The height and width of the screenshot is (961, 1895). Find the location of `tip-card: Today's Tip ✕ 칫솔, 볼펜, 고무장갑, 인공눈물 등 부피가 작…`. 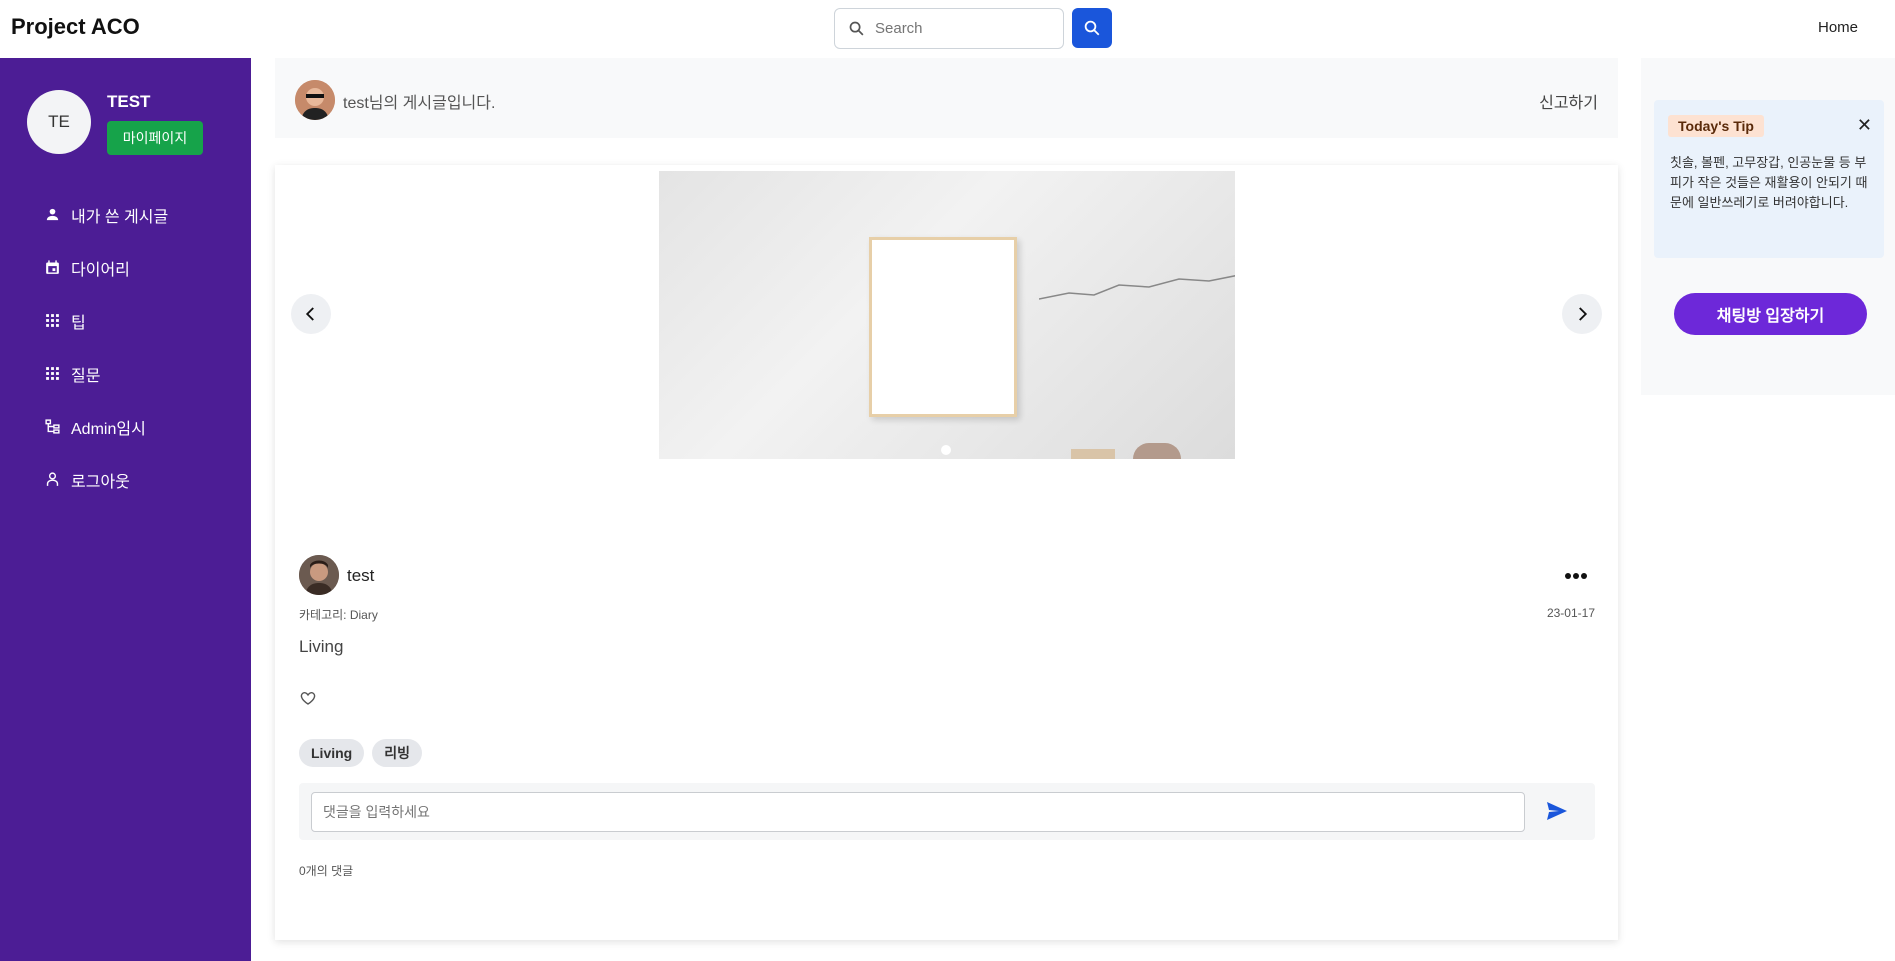

tip-card: Today's Tip ✕ 칫솔, 볼펜, 고무장갑, 인공눈물 등 부피가 작… is located at coordinates (1769, 179).